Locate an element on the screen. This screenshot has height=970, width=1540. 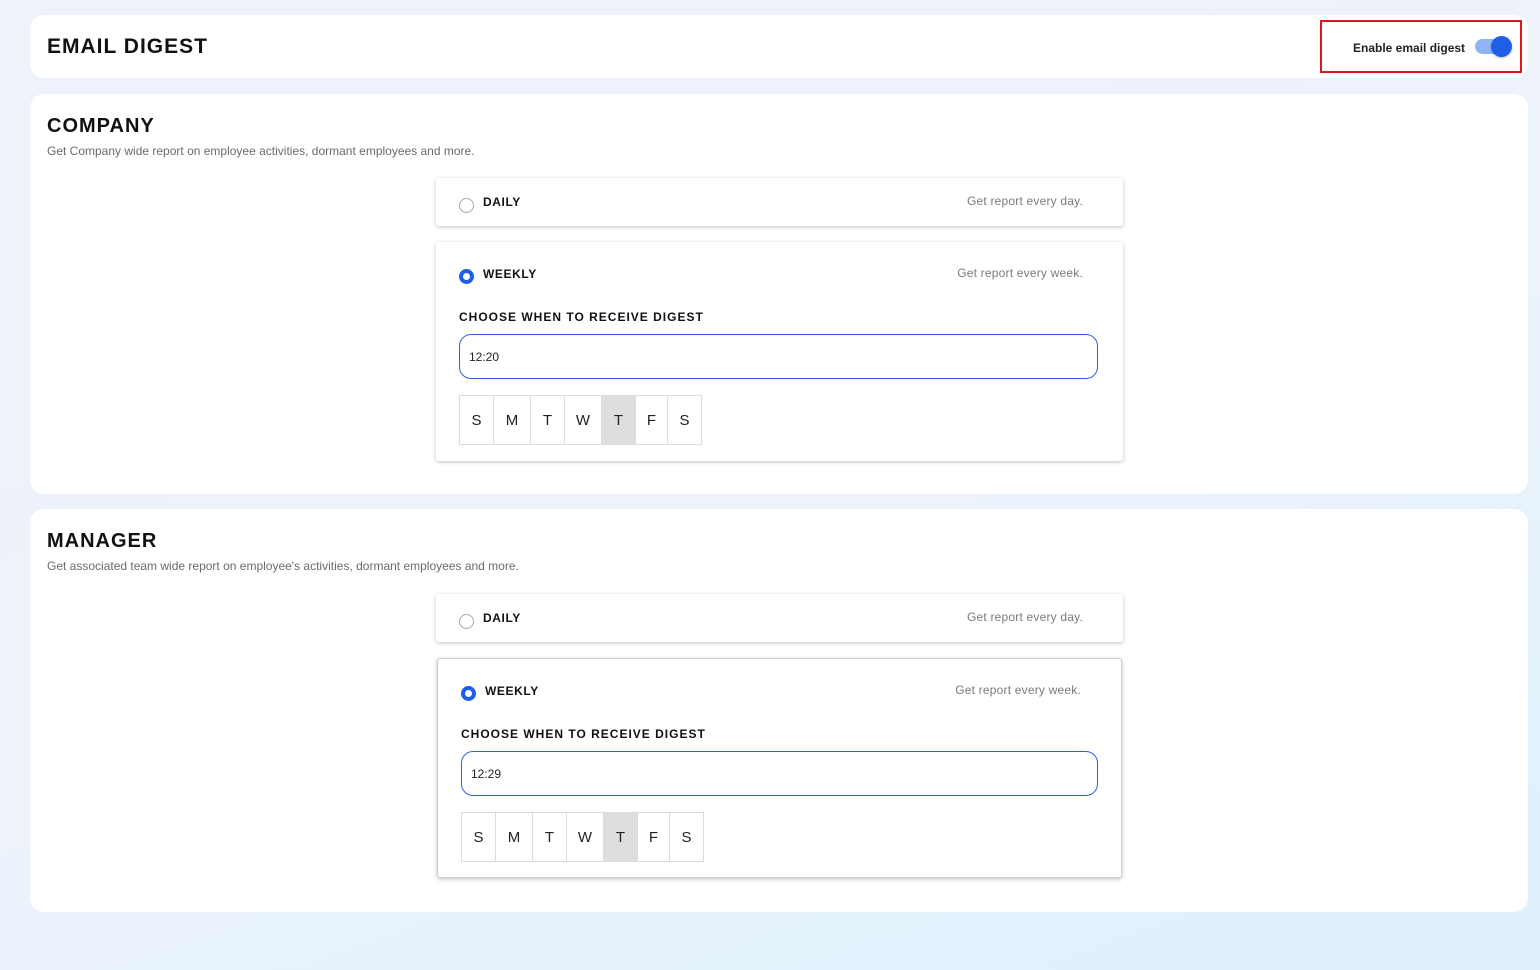
manager-day-picker: S M T W T F S is located at coordinates (582, 837).